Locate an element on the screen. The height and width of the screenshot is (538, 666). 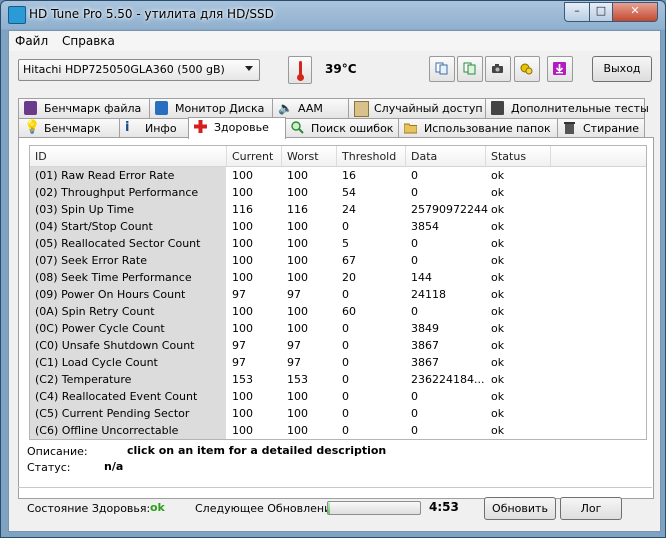
table-row: (09) Power On Hours Count 97 97 0 24118 ok is located at coordinates (338, 294).